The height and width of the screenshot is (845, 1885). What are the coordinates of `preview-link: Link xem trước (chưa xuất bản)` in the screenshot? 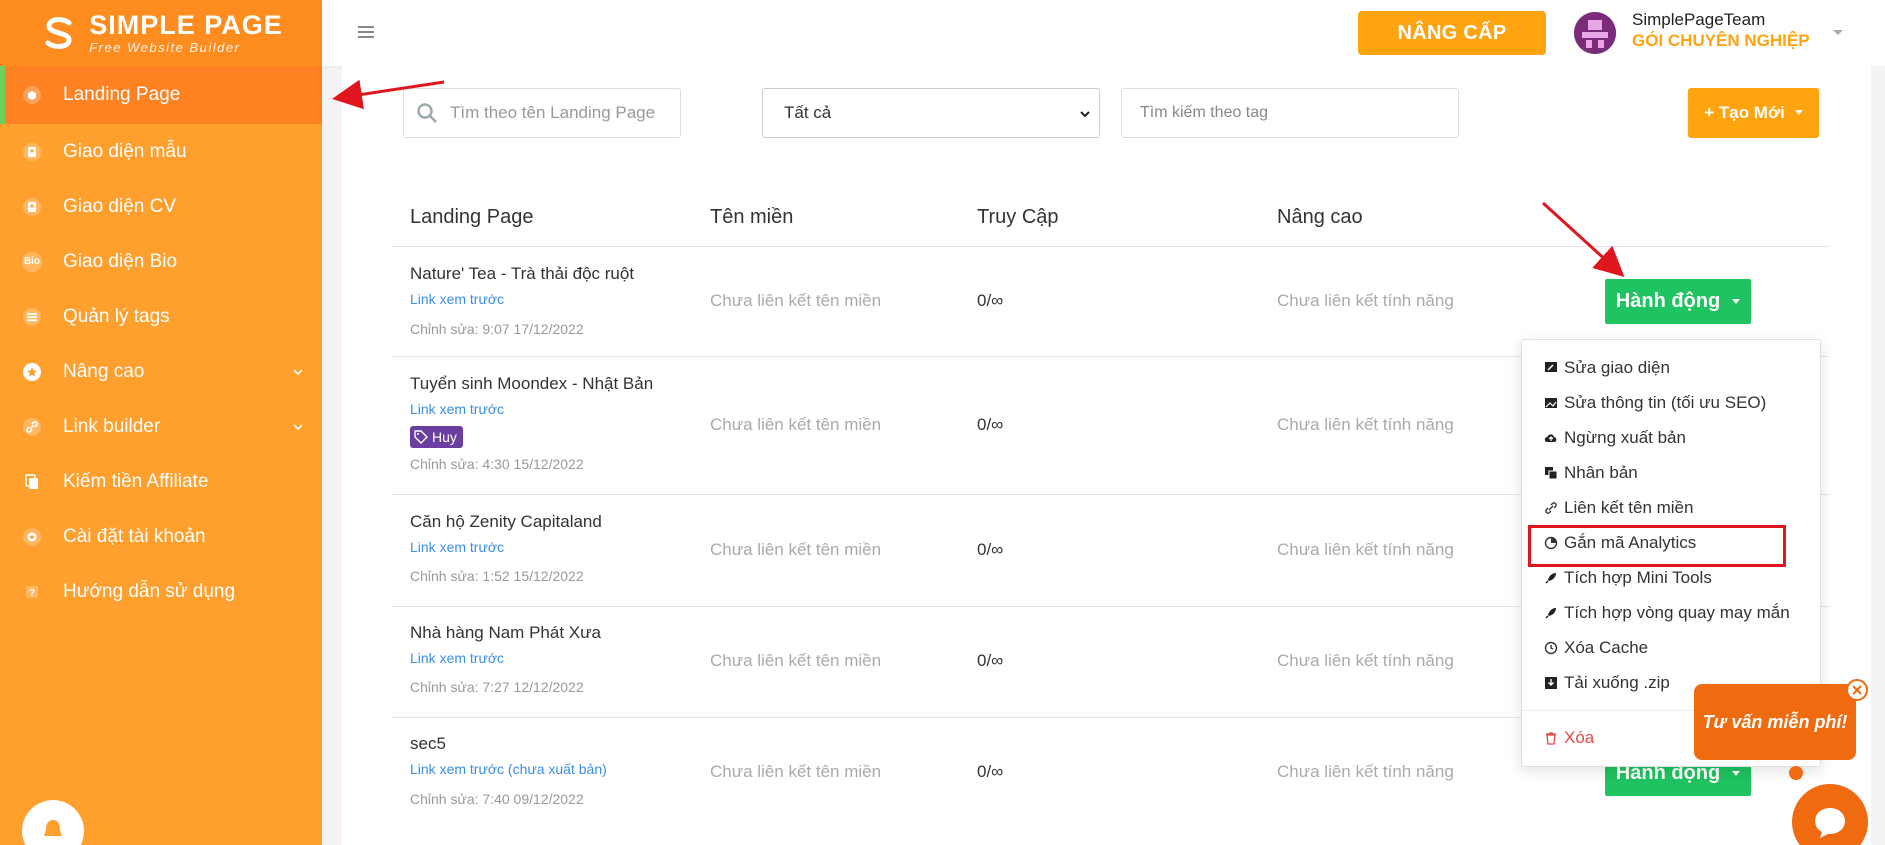 It's located at (508, 769).